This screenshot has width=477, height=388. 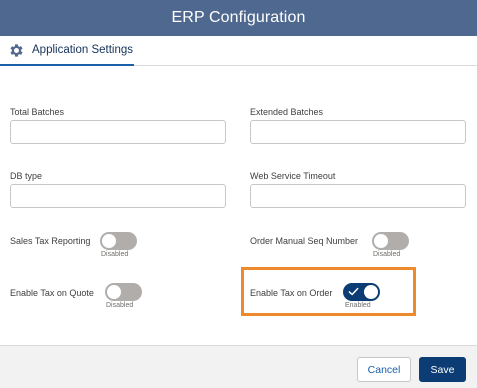 What do you see at coordinates (358, 196) in the screenshot?
I see `web-service-timeout-input` at bounding box center [358, 196].